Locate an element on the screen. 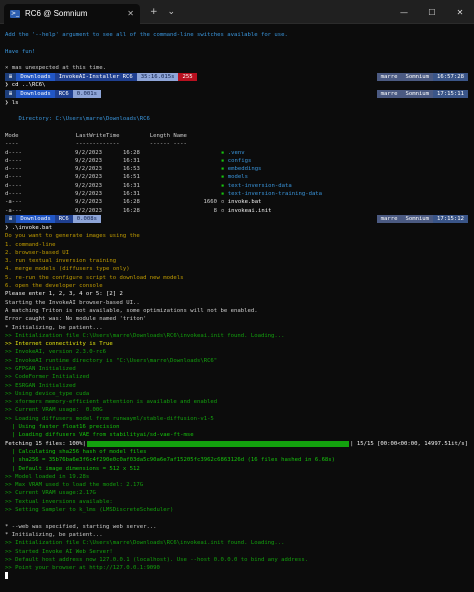  log-line: >> Using device_type cuda is located at coordinates (47, 393).